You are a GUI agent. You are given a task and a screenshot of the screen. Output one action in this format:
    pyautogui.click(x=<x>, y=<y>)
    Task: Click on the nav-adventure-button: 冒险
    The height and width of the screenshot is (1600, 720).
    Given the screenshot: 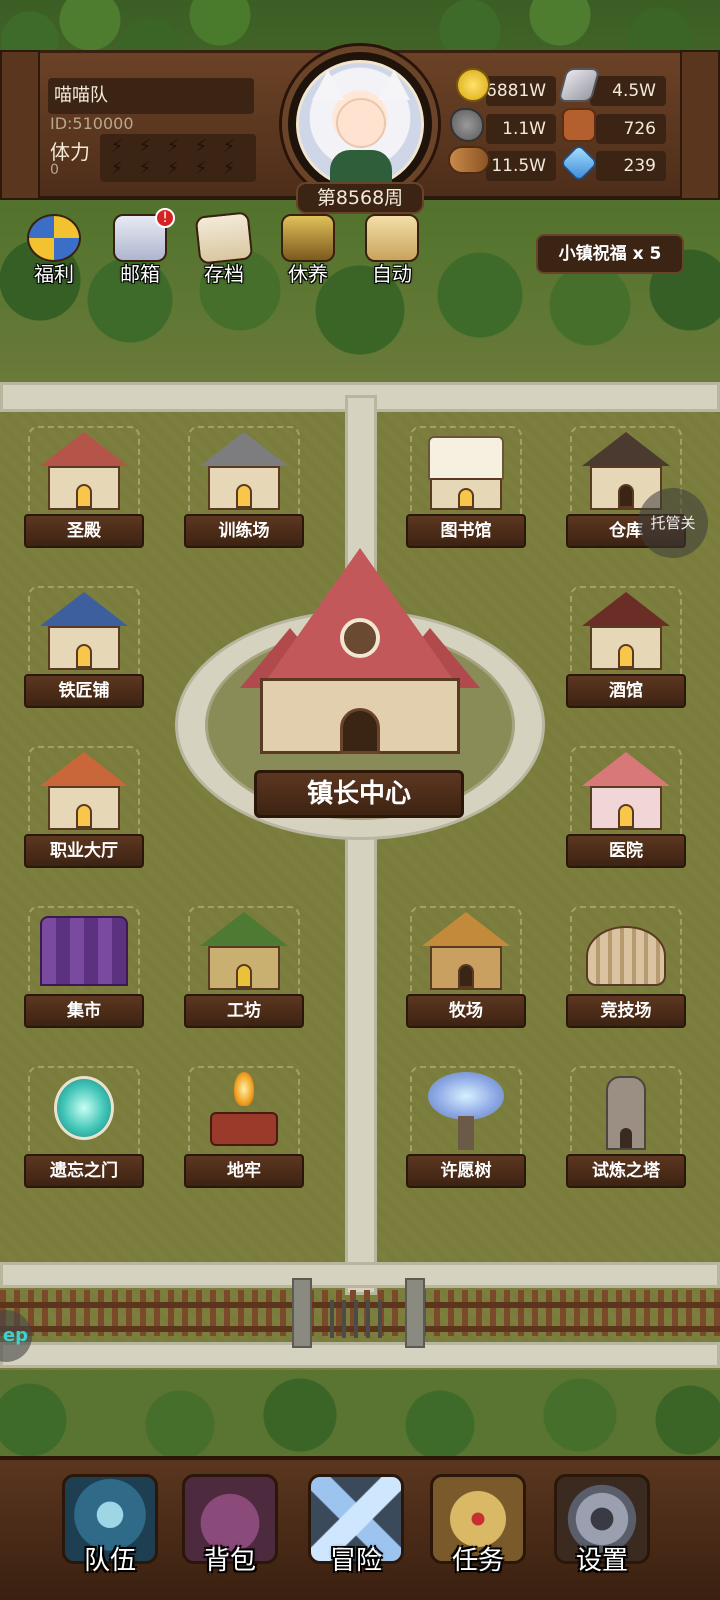 What is the action you would take?
    pyautogui.click(x=356, y=1536)
    